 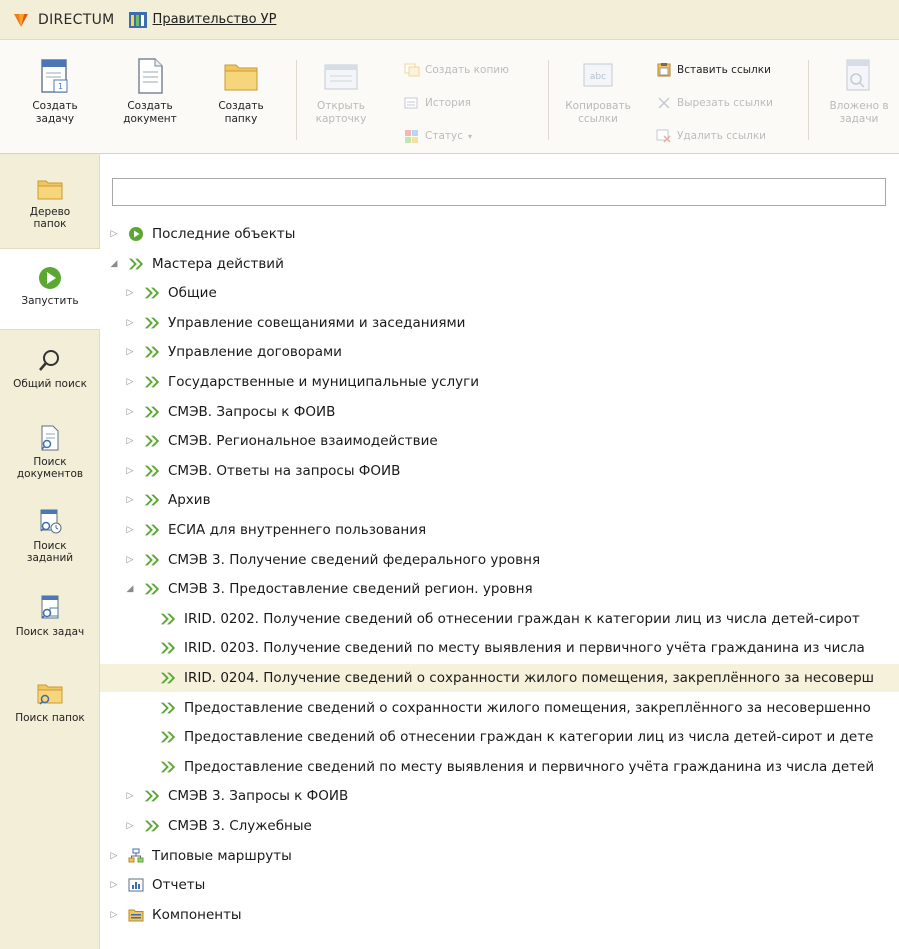 What do you see at coordinates (499, 293) in the screenshot?
I see `tree-row: ▷ Общие` at bounding box center [499, 293].